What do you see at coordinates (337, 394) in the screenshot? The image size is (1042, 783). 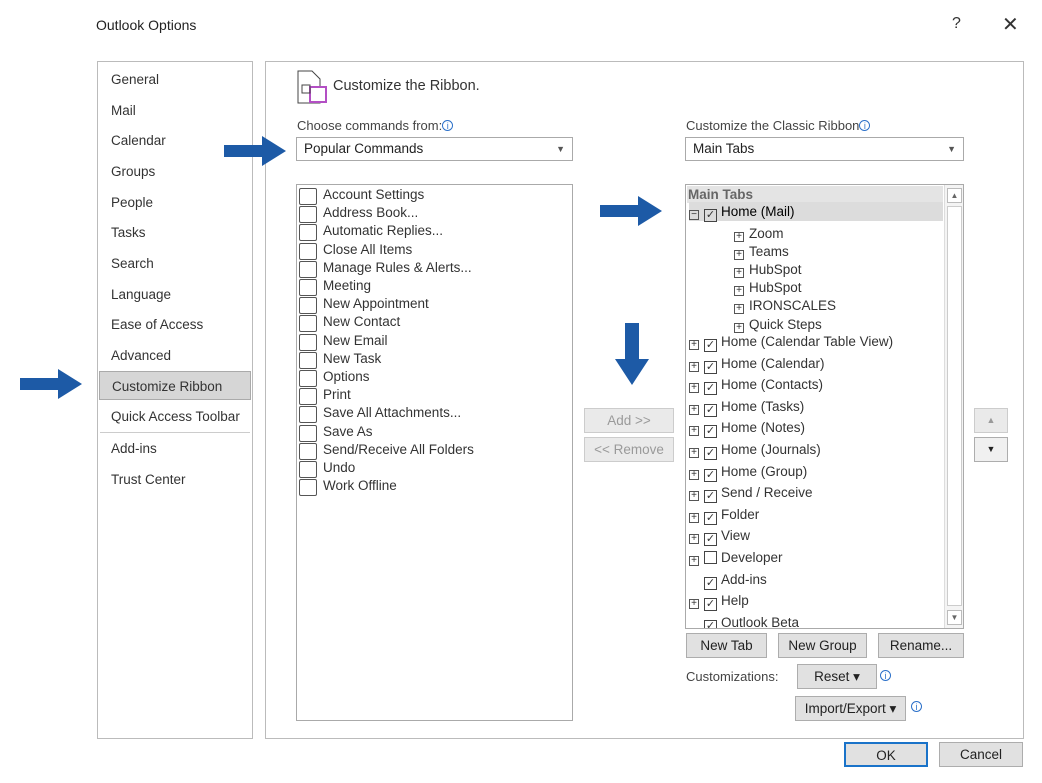 I see `command-item: Print` at bounding box center [337, 394].